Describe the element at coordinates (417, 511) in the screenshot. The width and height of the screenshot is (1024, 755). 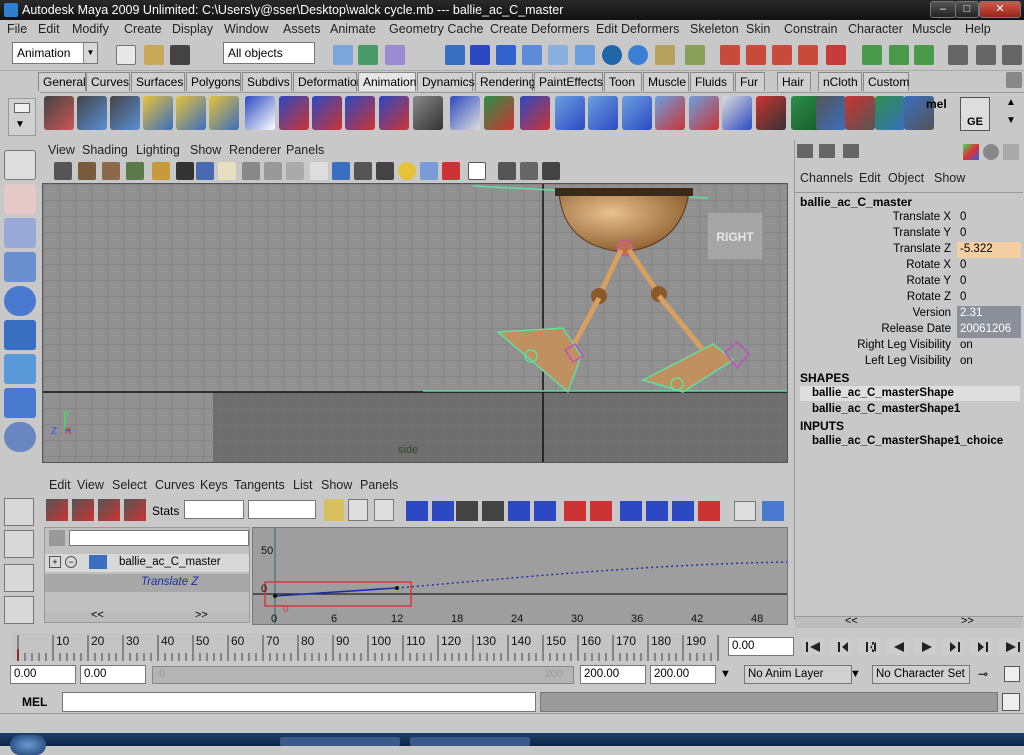
I see `spline-tangent-icon` at that location.